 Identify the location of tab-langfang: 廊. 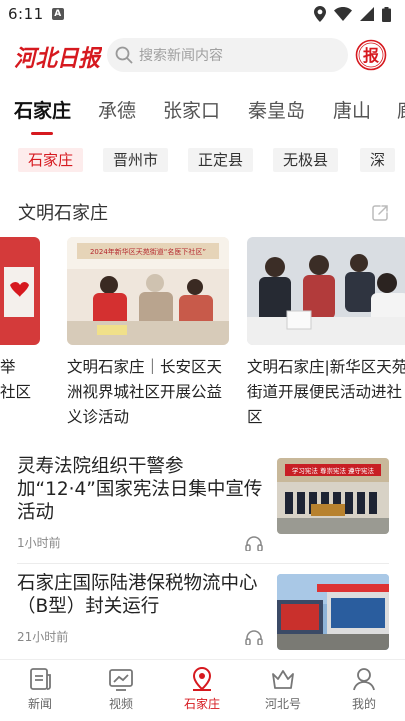
(401, 109).